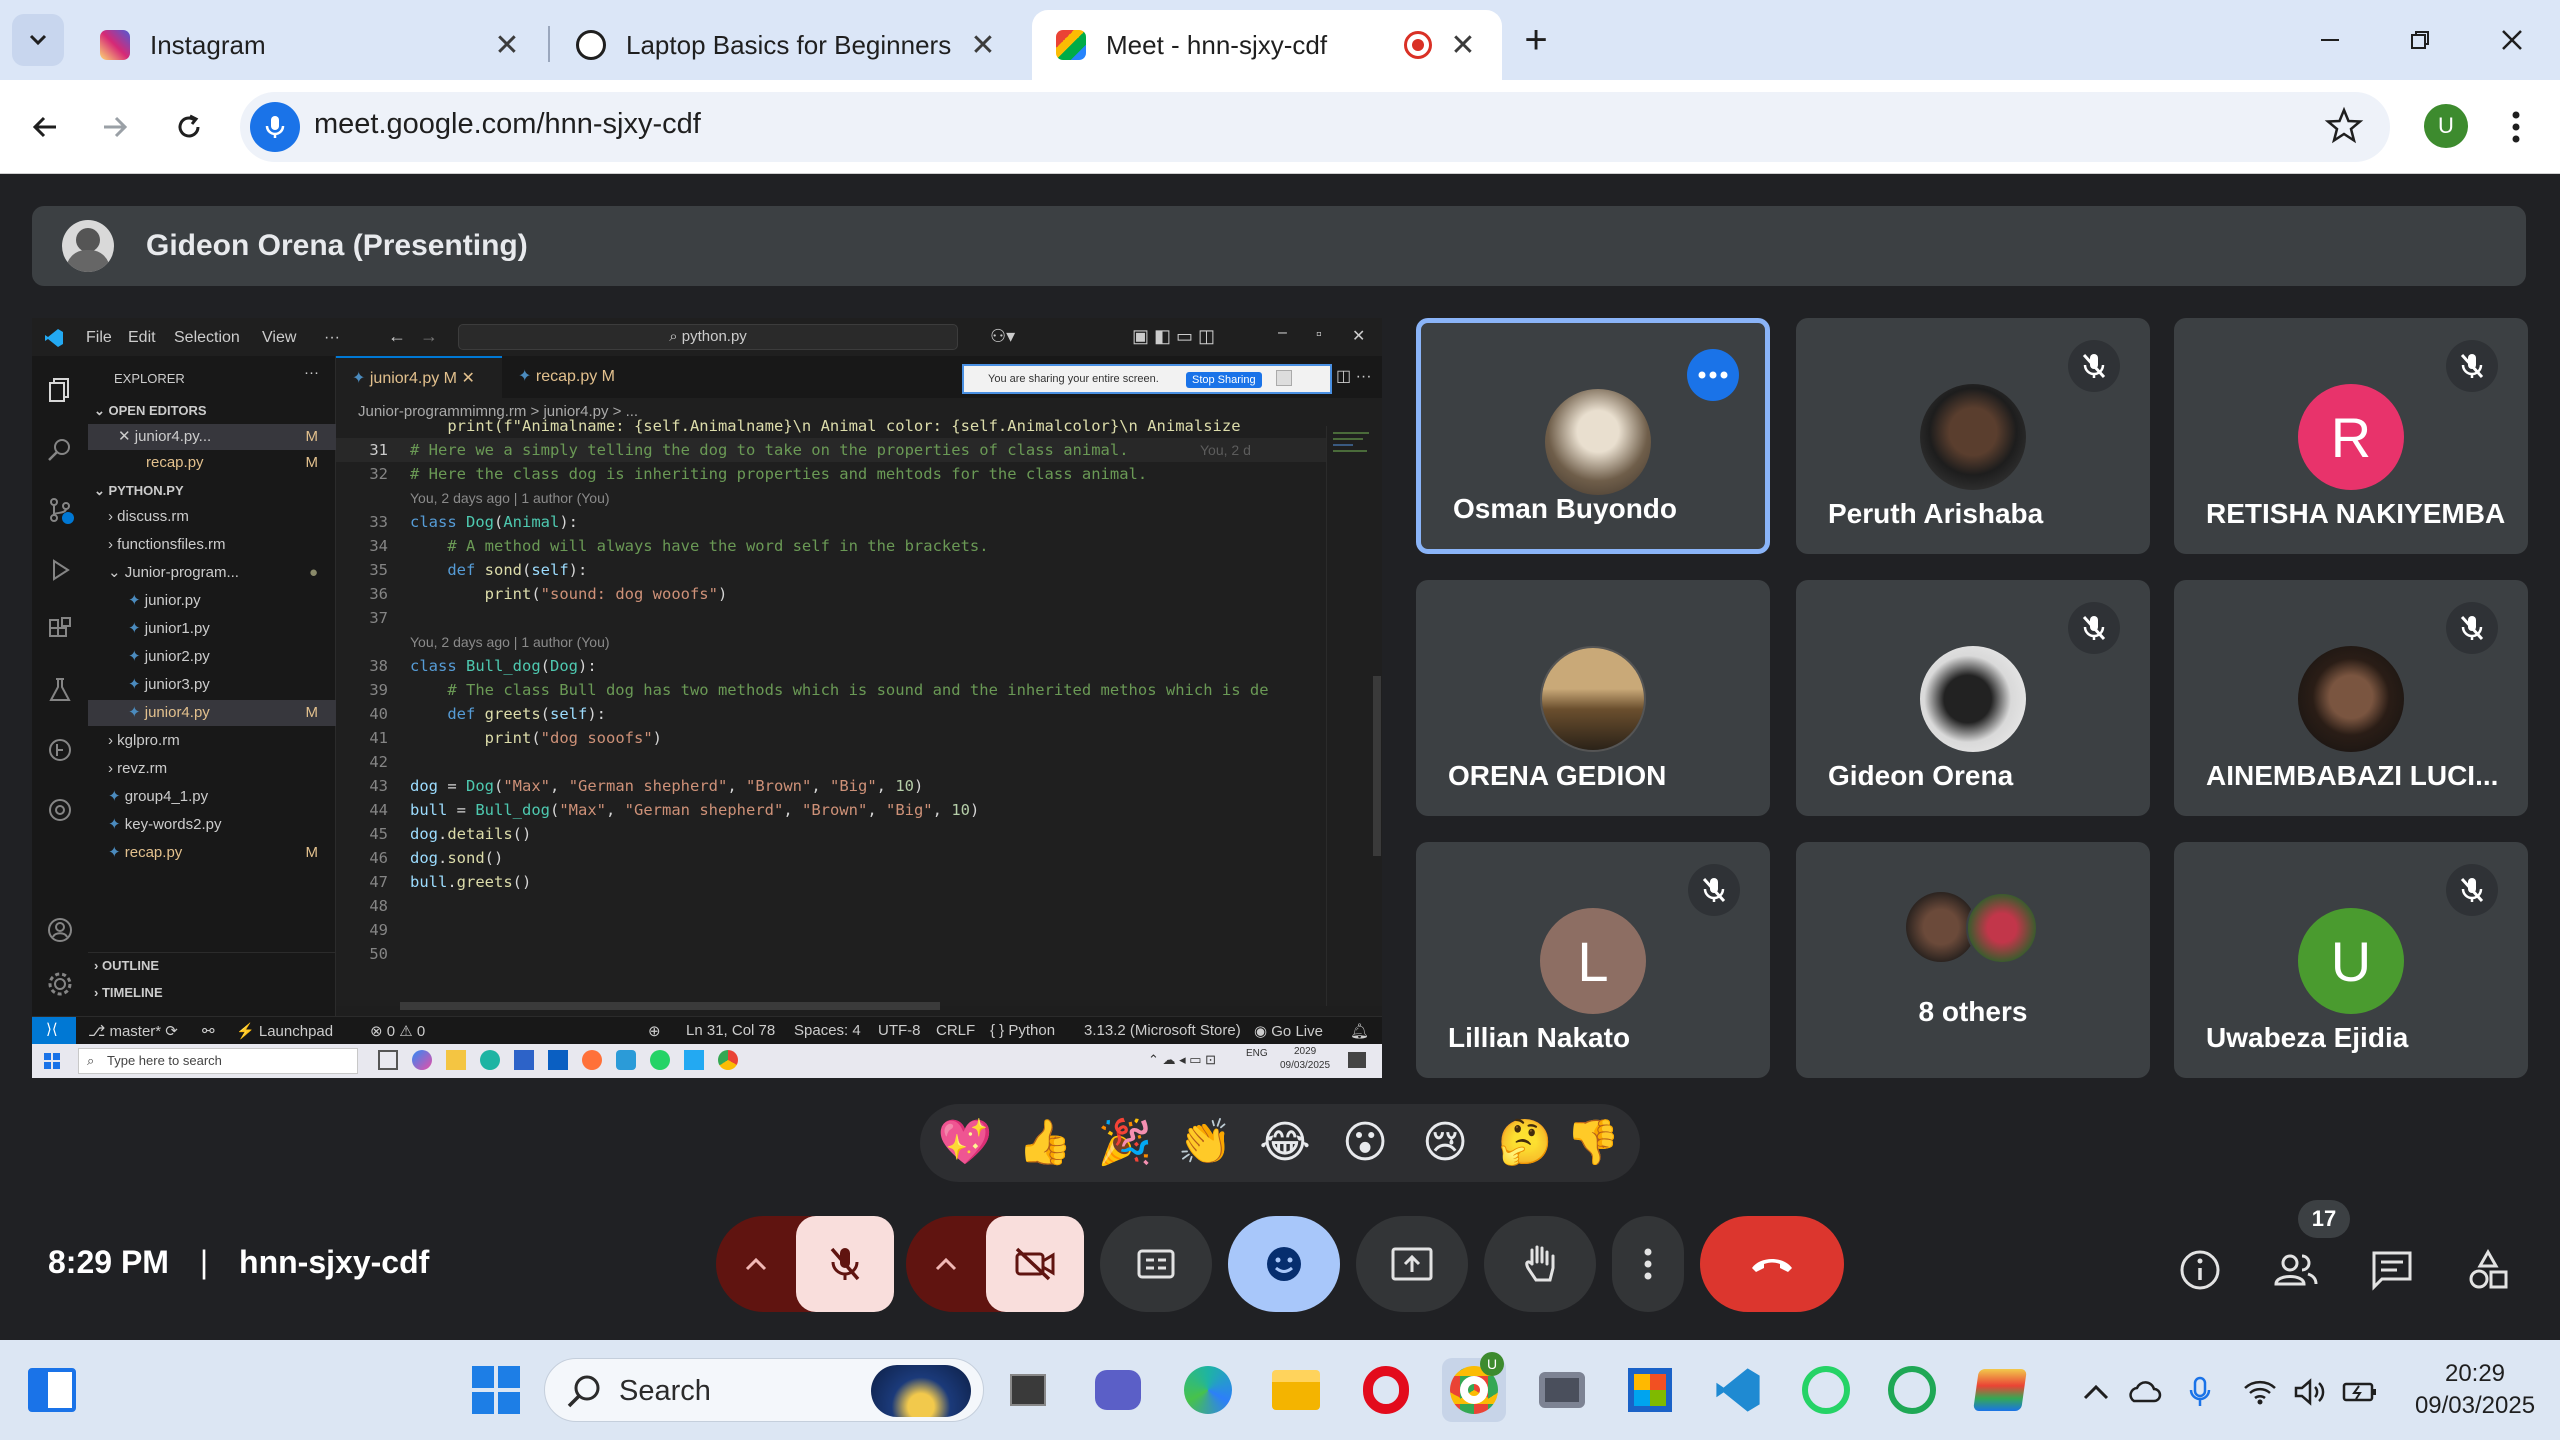 The image size is (2560, 1440). Describe the element at coordinates (1772, 1264) in the screenshot. I see `leave-call-button` at that location.